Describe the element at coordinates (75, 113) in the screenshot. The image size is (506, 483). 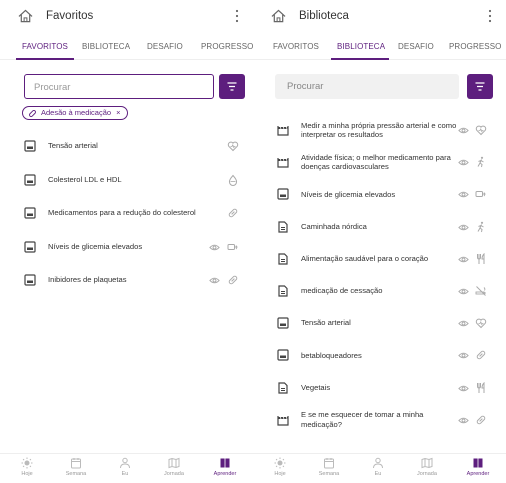
I see `filter-chip: Adesão à medicação ×` at that location.